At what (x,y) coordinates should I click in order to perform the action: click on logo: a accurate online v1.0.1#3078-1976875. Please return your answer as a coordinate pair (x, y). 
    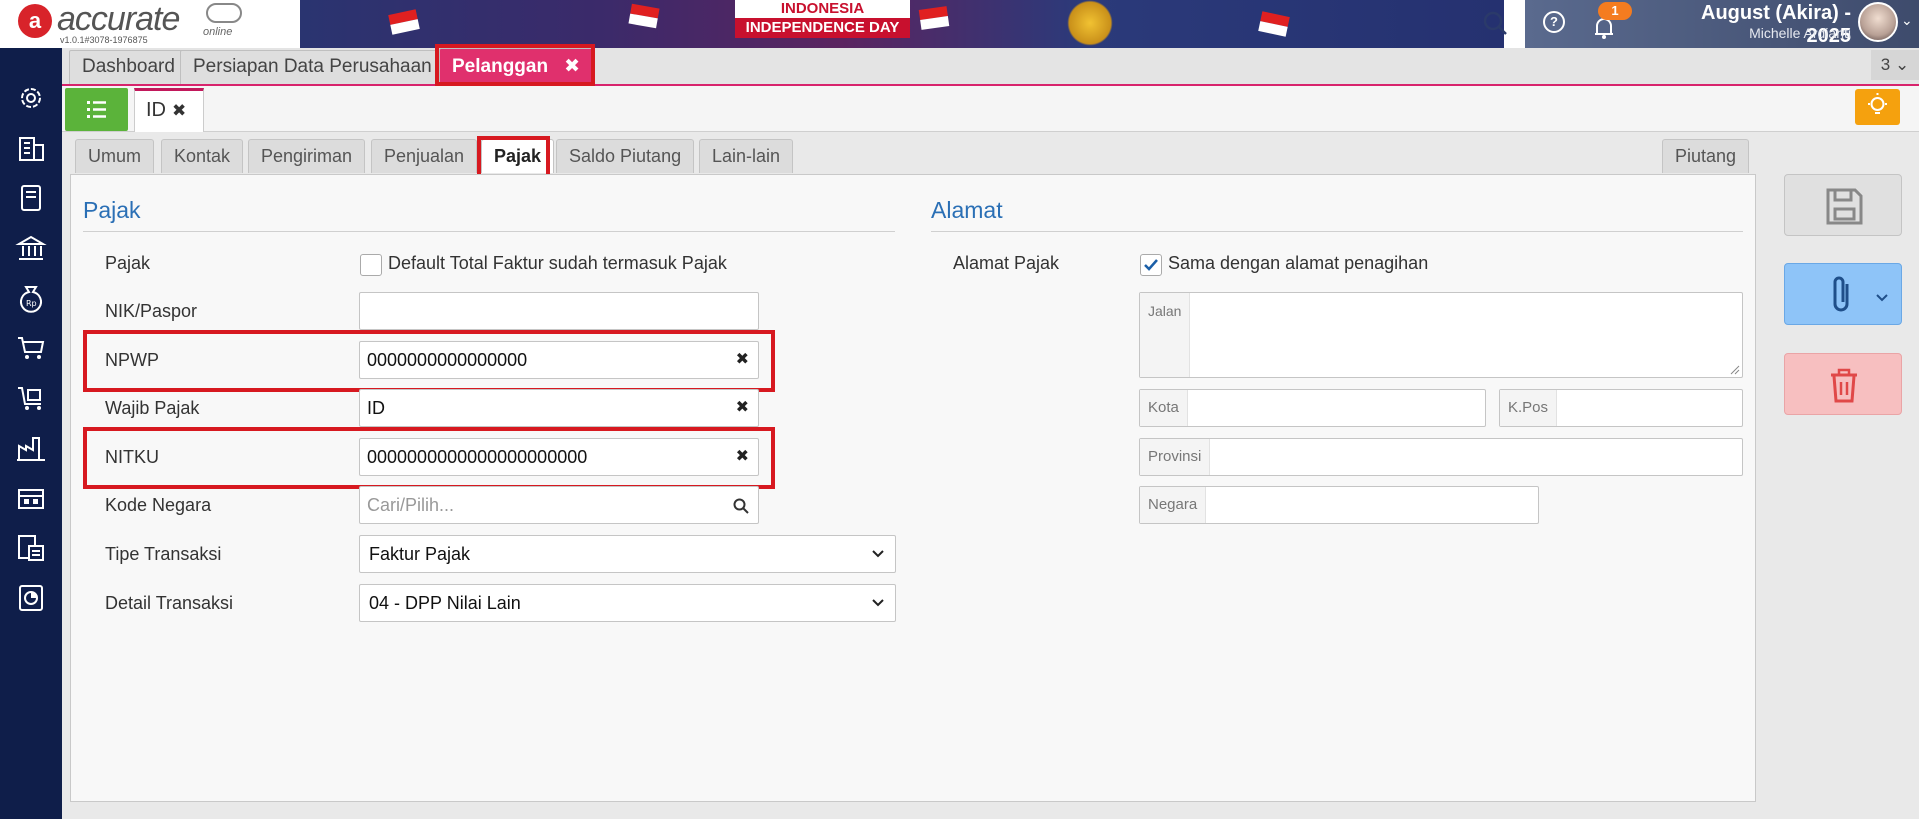
    Looking at the image, I should click on (150, 24).